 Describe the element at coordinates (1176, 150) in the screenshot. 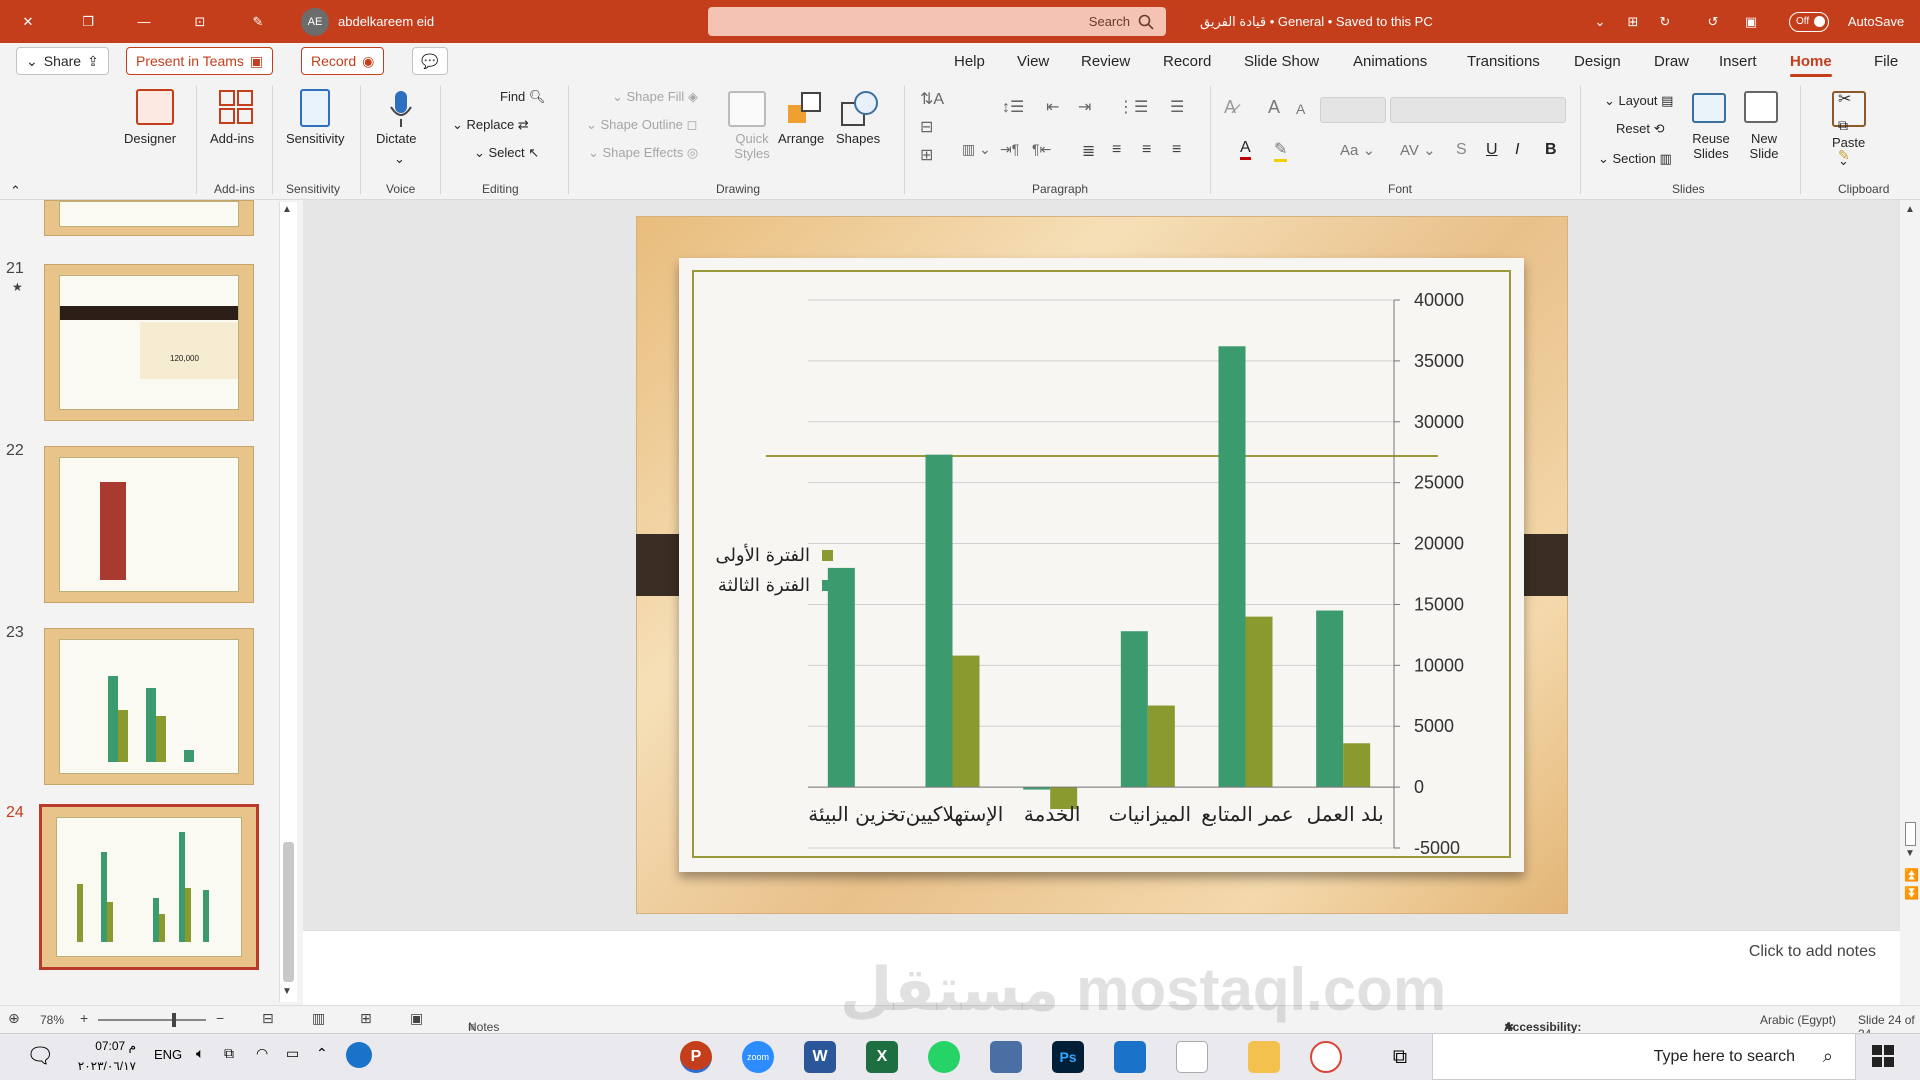

I see `align-right-icon: ≡` at that location.